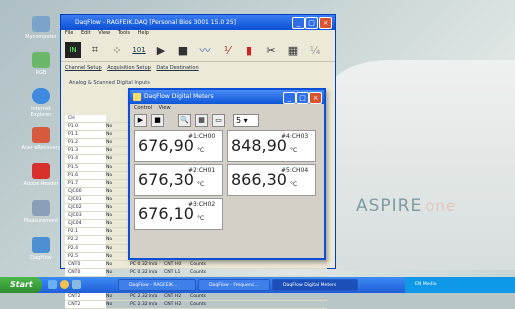  Describe the element at coordinates (117, 50) in the screenshot. I see `scatter-icon: ⁘` at that location.